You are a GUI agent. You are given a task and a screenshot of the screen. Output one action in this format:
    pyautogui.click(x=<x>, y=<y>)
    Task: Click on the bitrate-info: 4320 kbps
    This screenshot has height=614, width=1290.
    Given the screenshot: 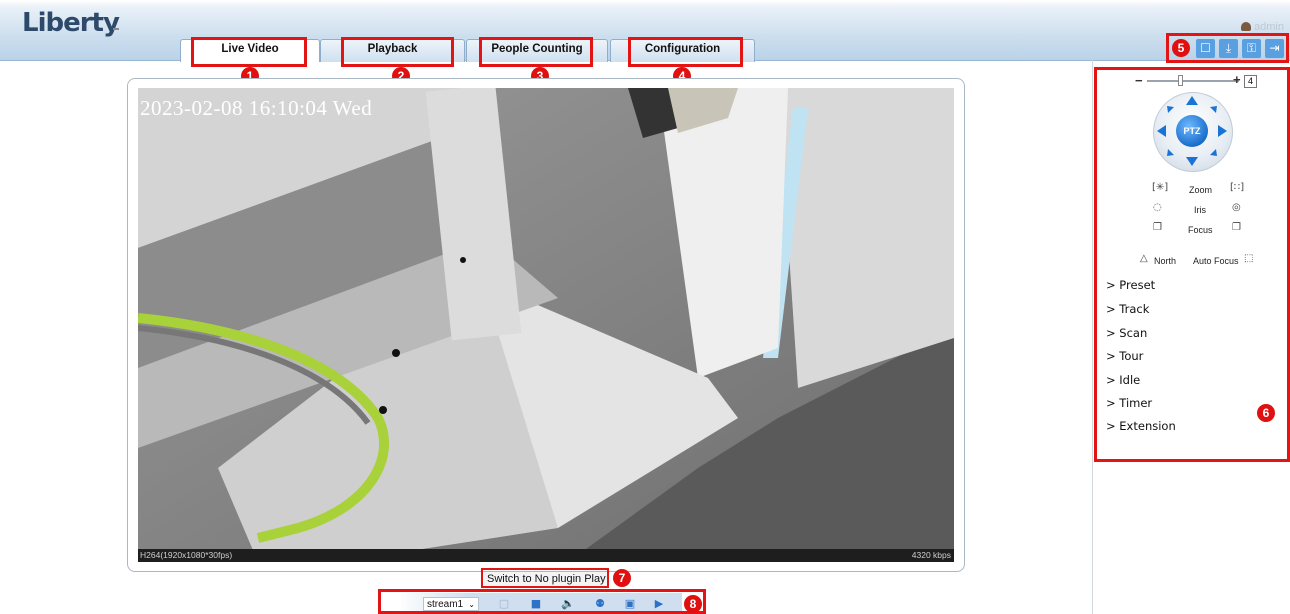 What is the action you would take?
    pyautogui.click(x=931, y=555)
    